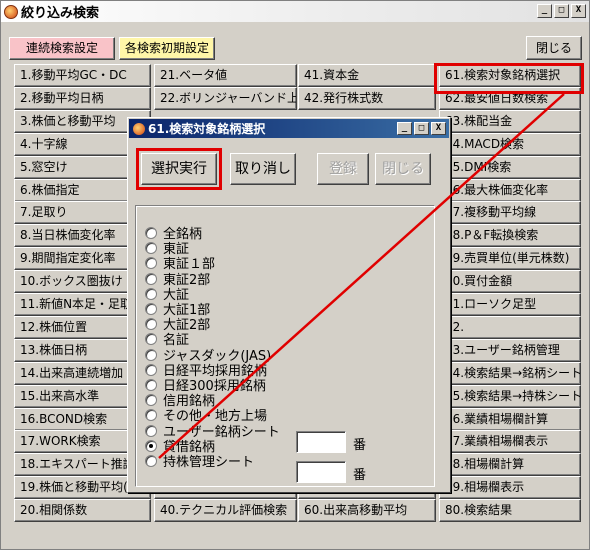 This screenshot has width=590, height=550. I want to click on dialog-app-icon, so click(139, 128).